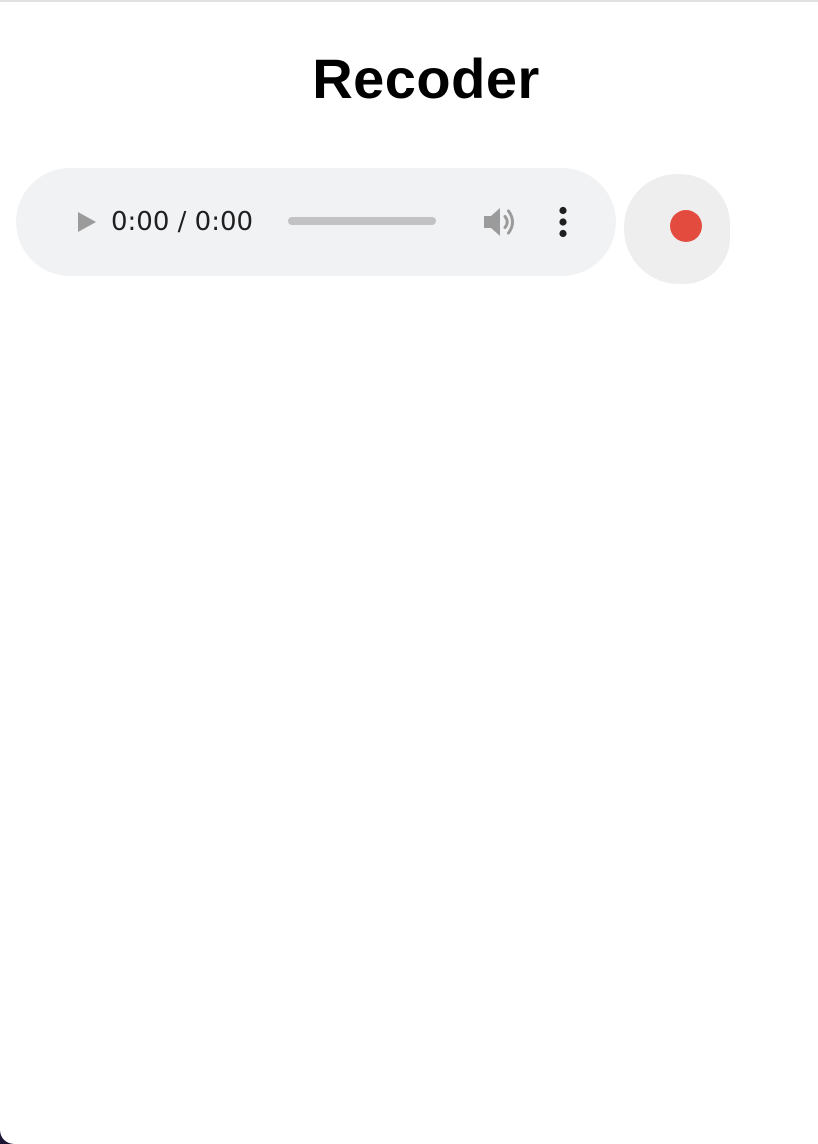 The height and width of the screenshot is (1144, 818). What do you see at coordinates (426, 78) in the screenshot?
I see `page-title: Recoder` at bounding box center [426, 78].